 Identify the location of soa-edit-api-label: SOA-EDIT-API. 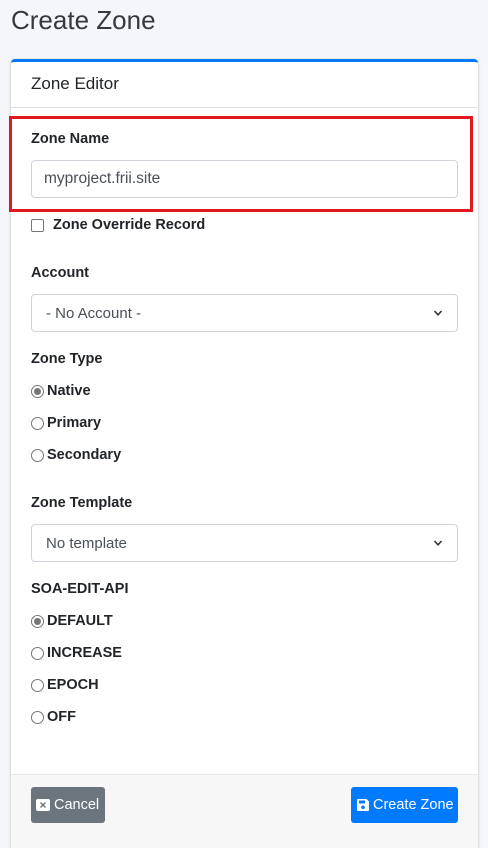
(80, 589).